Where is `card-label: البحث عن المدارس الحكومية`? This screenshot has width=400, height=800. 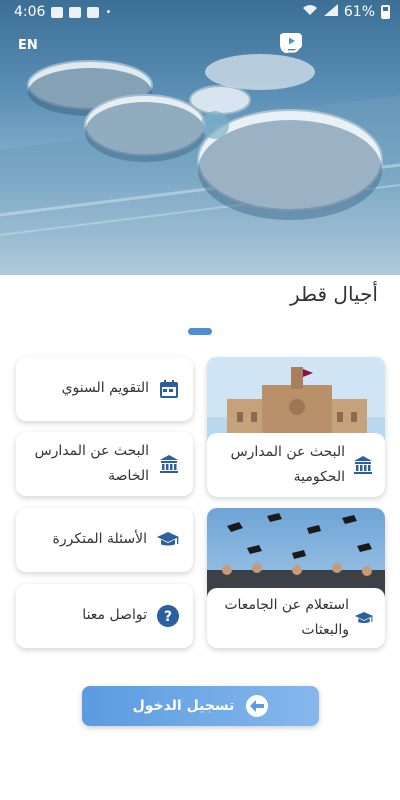
card-label: البحث عن المدارس الحكومية is located at coordinates (287, 464).